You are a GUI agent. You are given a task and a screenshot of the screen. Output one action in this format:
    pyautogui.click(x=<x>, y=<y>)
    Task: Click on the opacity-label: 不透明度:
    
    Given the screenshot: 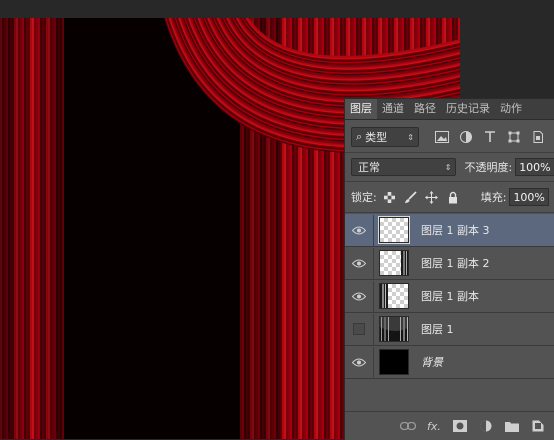 What is the action you would take?
    pyautogui.click(x=488, y=167)
    